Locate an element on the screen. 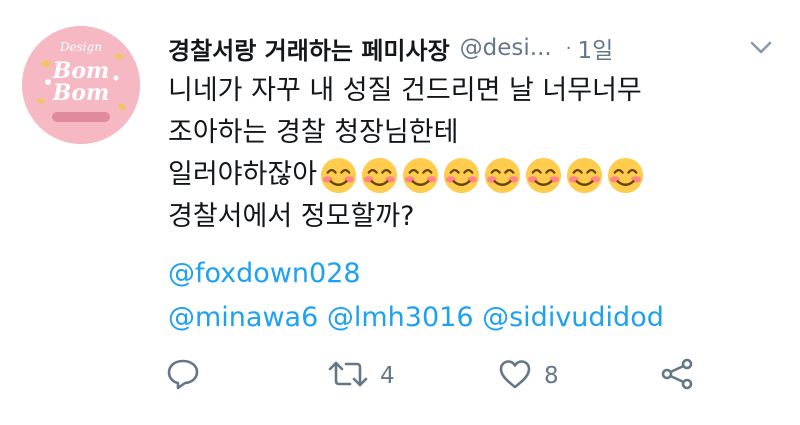 The image size is (800, 425). logo-main-text-1: Bom is located at coordinates (81, 71).